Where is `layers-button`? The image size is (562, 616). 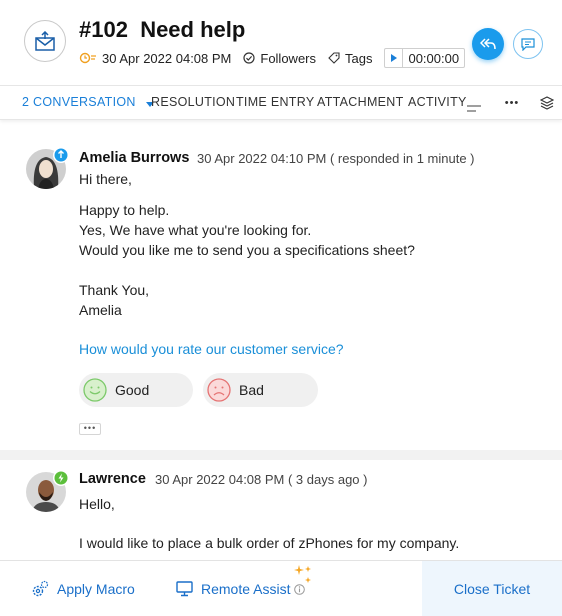 layers-button is located at coordinates (547, 103).